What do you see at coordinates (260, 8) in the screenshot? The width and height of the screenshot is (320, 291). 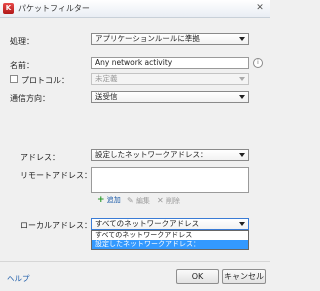 I see `close-button: ✕` at bounding box center [260, 8].